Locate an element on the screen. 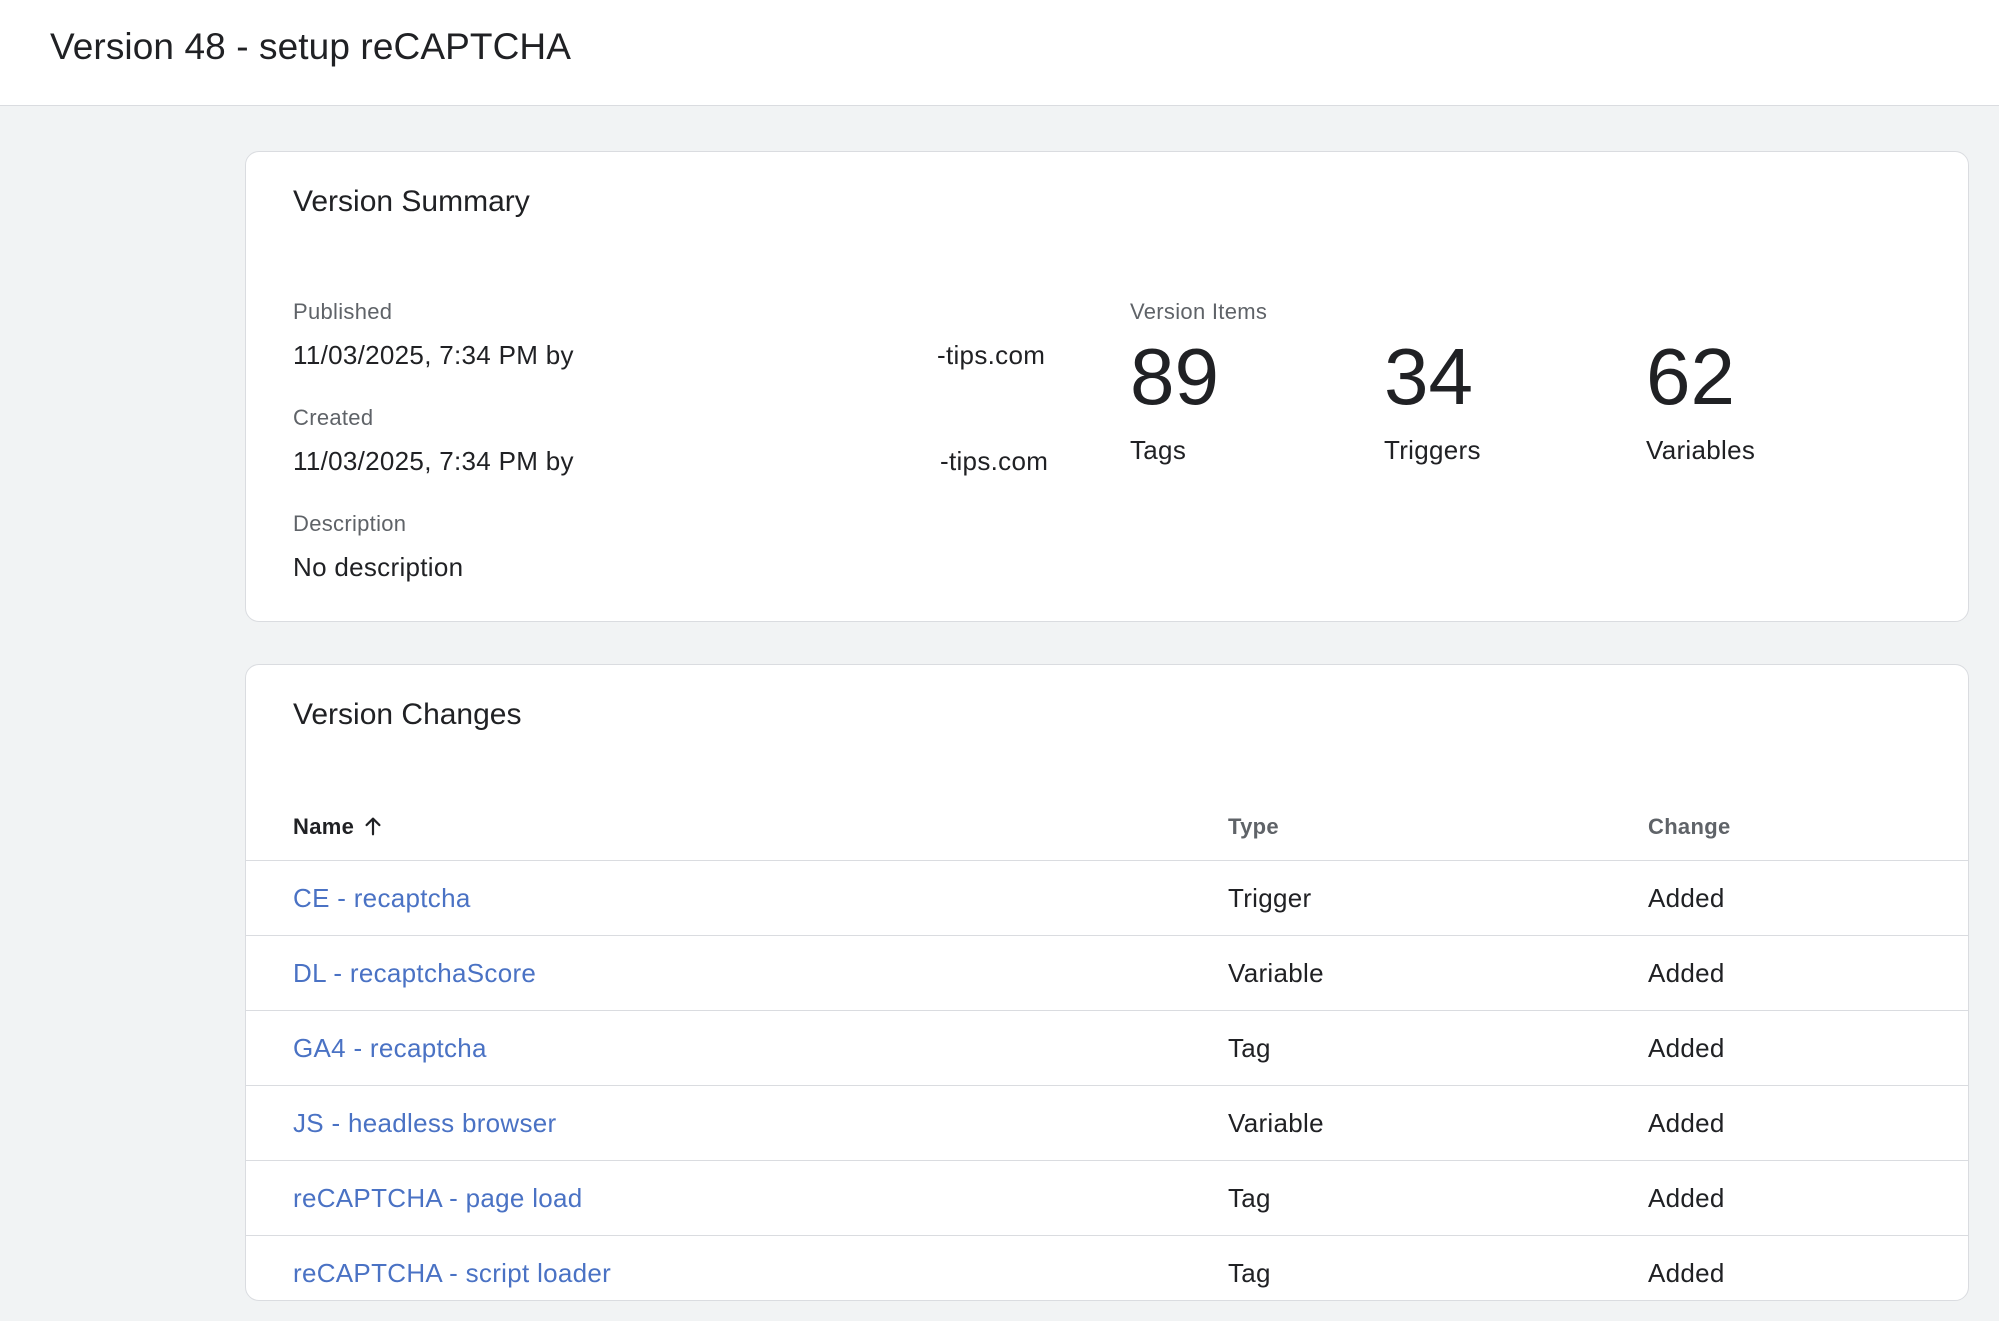 The image size is (1999, 1321). version-summary-title: Version Summary is located at coordinates (411, 201).